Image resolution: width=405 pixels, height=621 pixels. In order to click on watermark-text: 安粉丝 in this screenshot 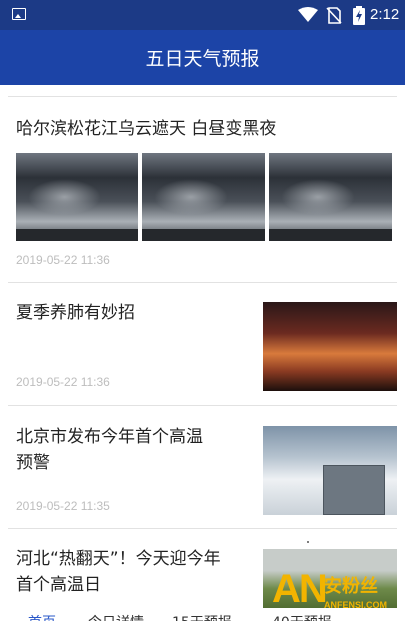, I will do `click(351, 586)`.